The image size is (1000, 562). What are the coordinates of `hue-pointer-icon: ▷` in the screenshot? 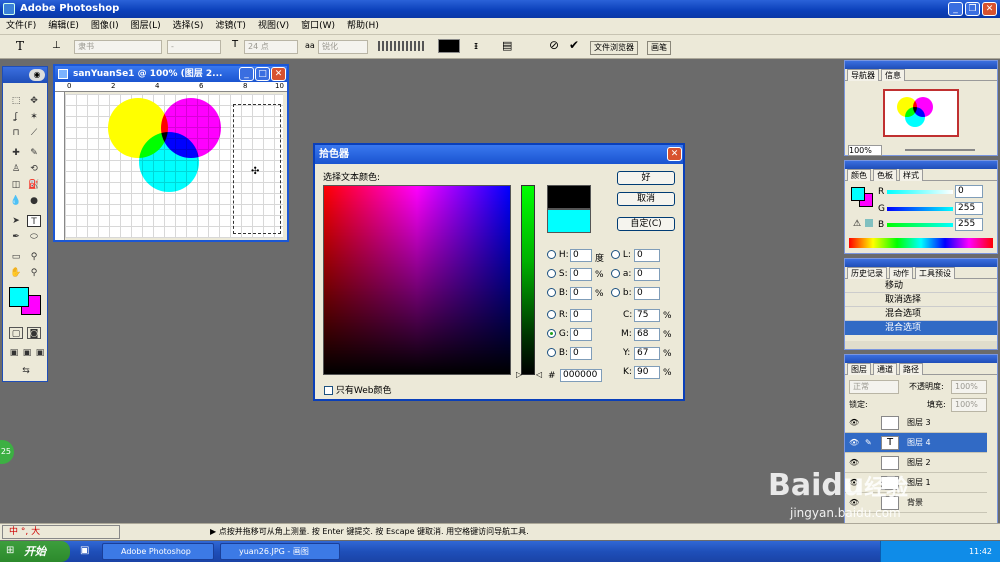 It's located at (519, 374).